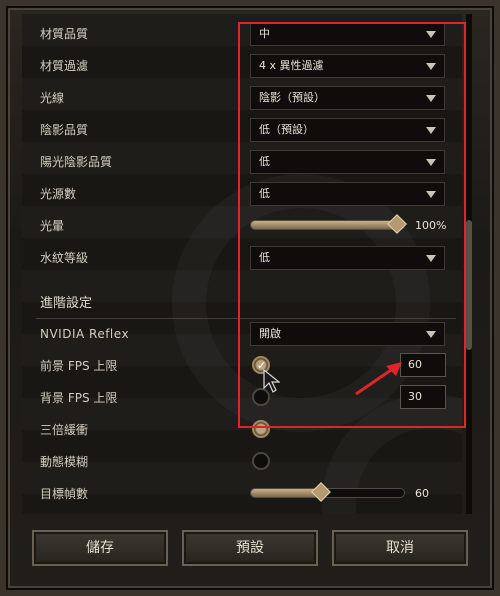 The width and height of the screenshot is (500, 596). What do you see at coordinates (66, 303) in the screenshot?
I see `advanced-settings-heading: 進階設定` at bounding box center [66, 303].